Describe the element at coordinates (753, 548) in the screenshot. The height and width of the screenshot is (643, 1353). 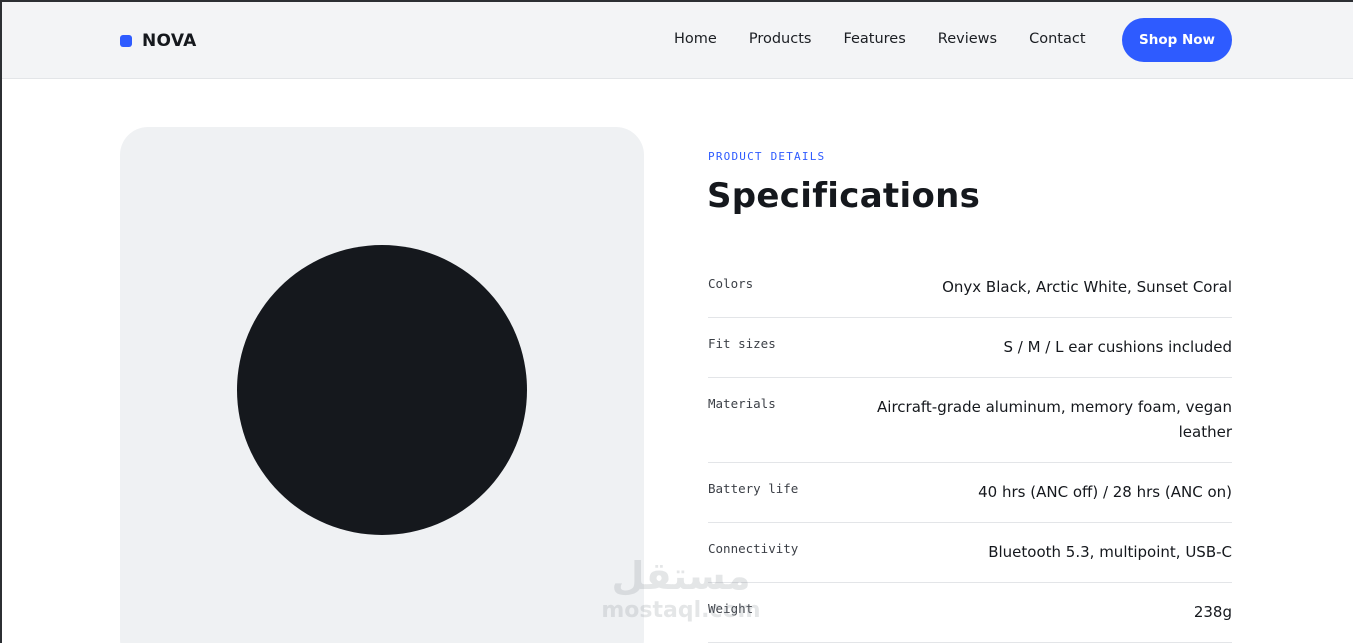
I see `spec-label: Connectivity` at that location.